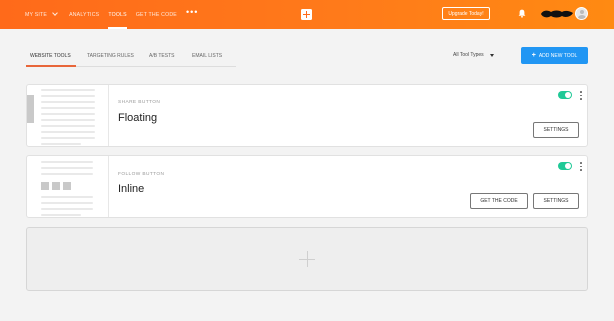  Describe the element at coordinates (156, 14) in the screenshot. I see `nav-get-the-code: GET THE CODE` at that location.